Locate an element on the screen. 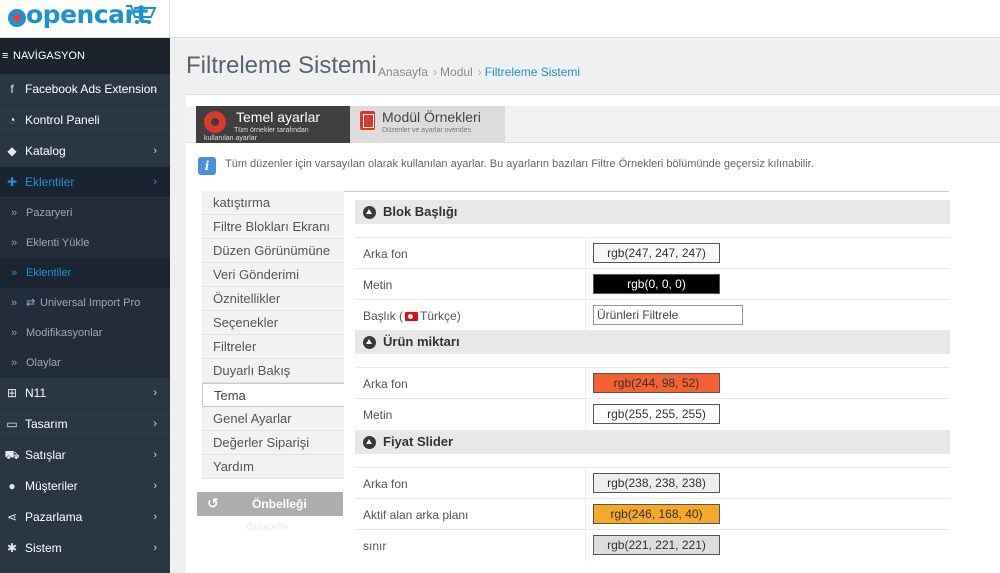 The image size is (1000, 573). sidebar-subitem-modifications: Modifikasyonlar is located at coordinates (85, 333).